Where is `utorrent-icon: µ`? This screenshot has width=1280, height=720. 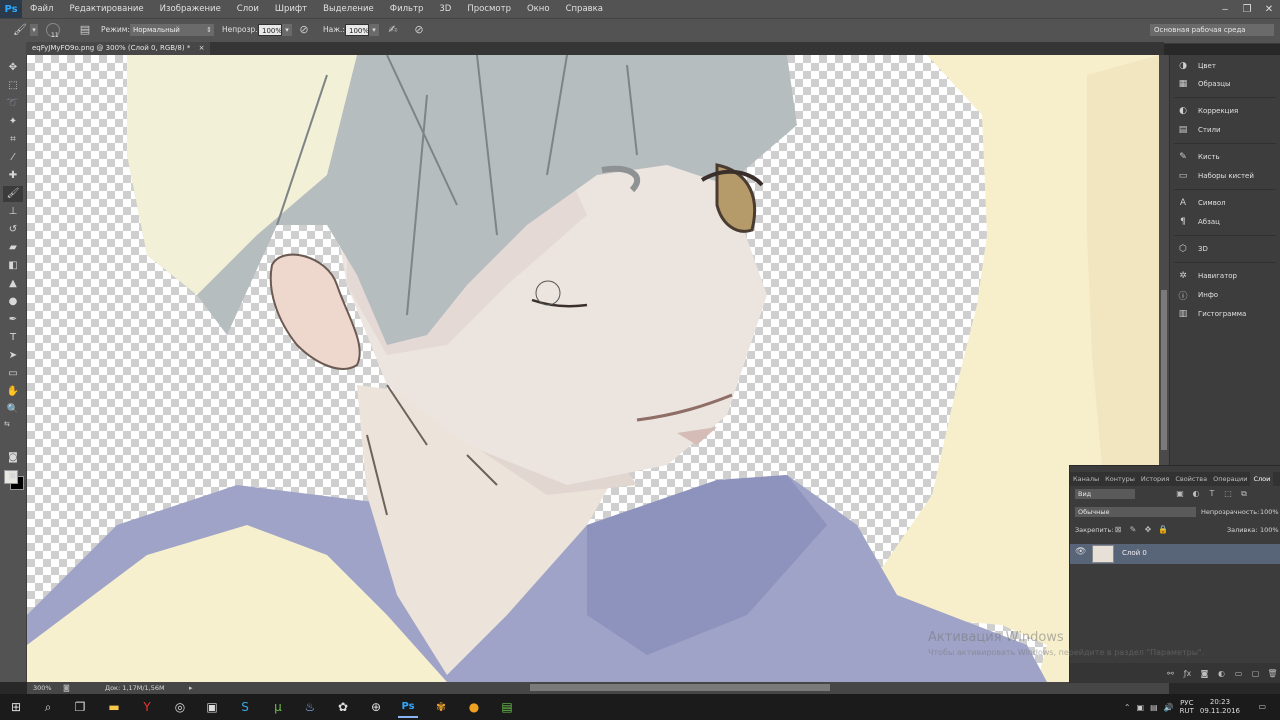 utorrent-icon: µ is located at coordinates (278, 707).